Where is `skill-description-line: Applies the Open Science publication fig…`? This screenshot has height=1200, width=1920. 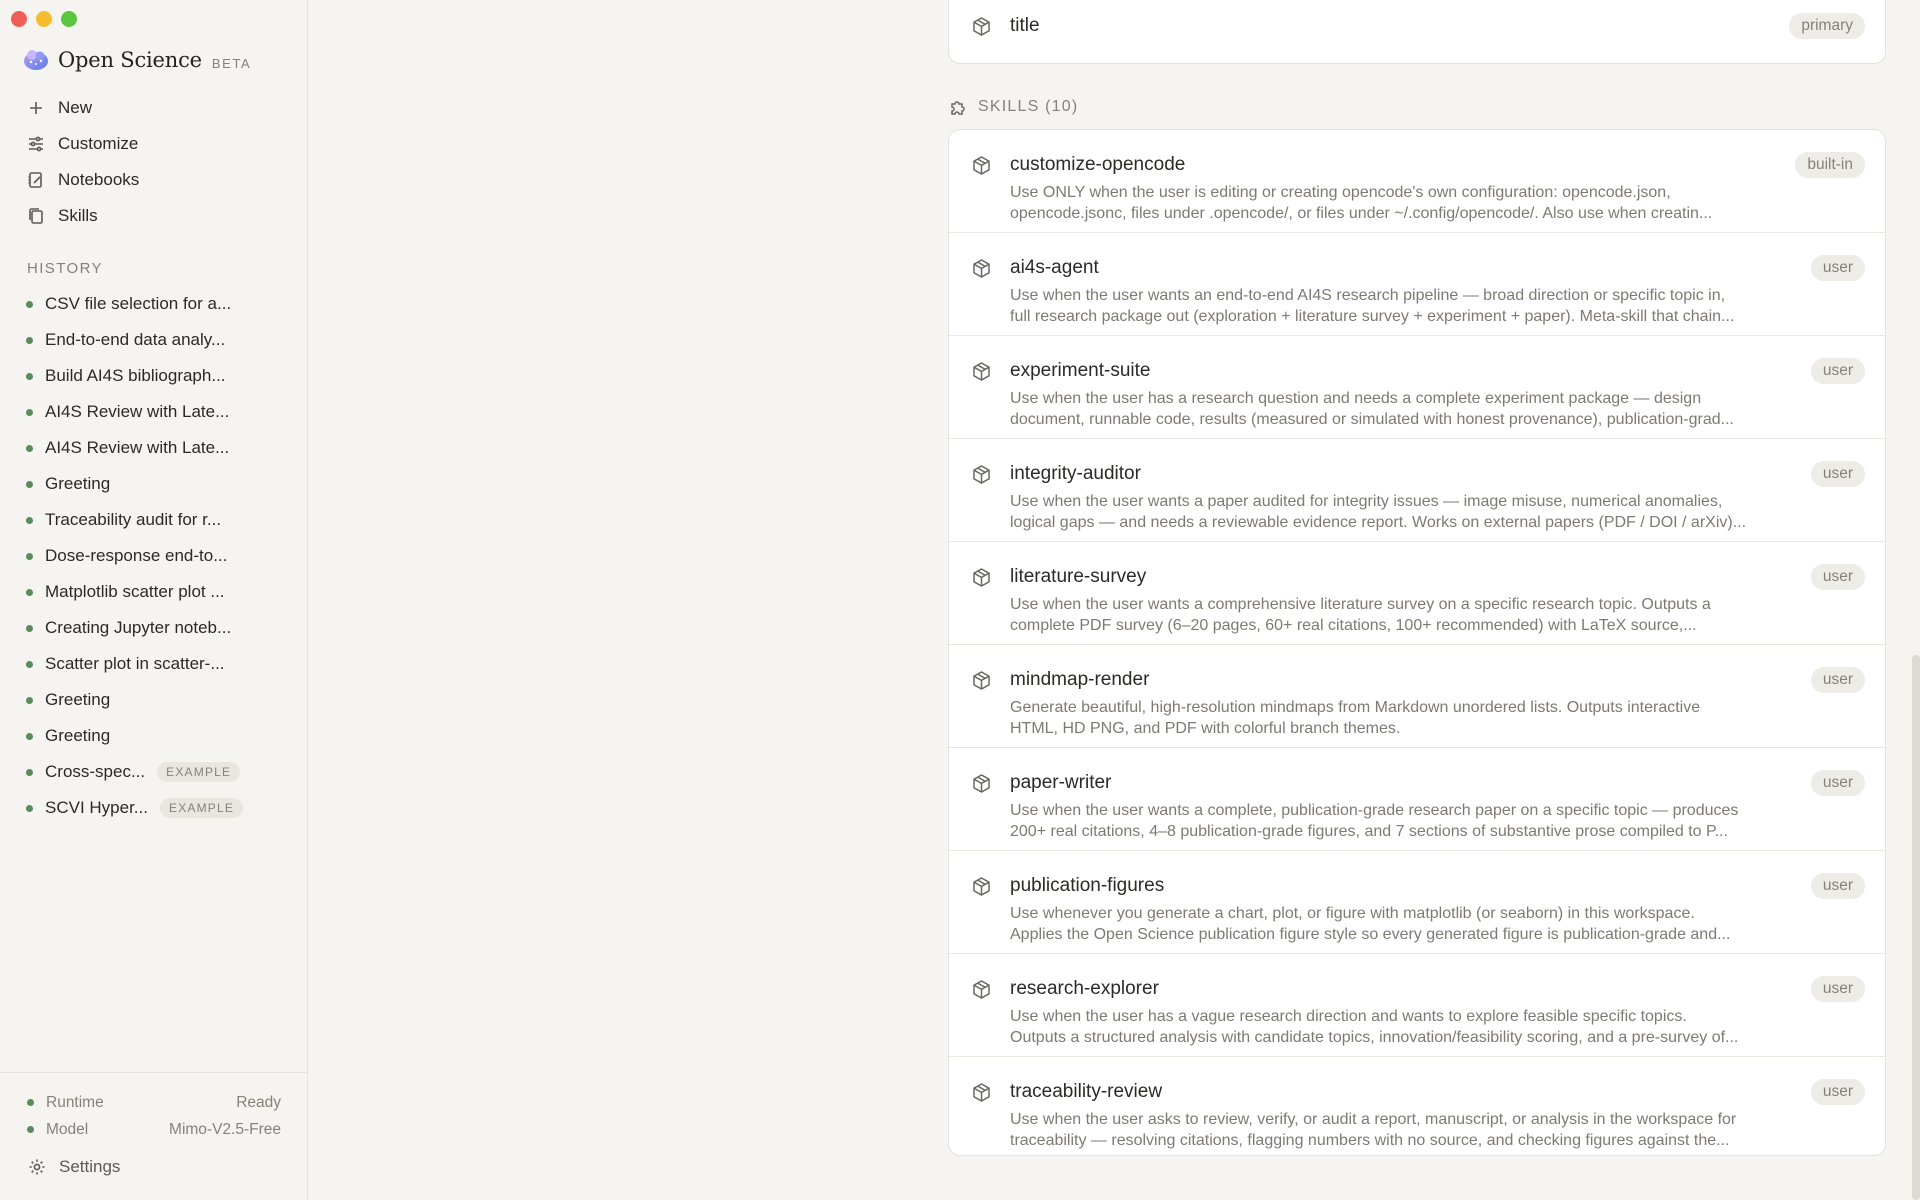
skill-description-line: Applies the Open Science publication fig… is located at coordinates (1370, 934).